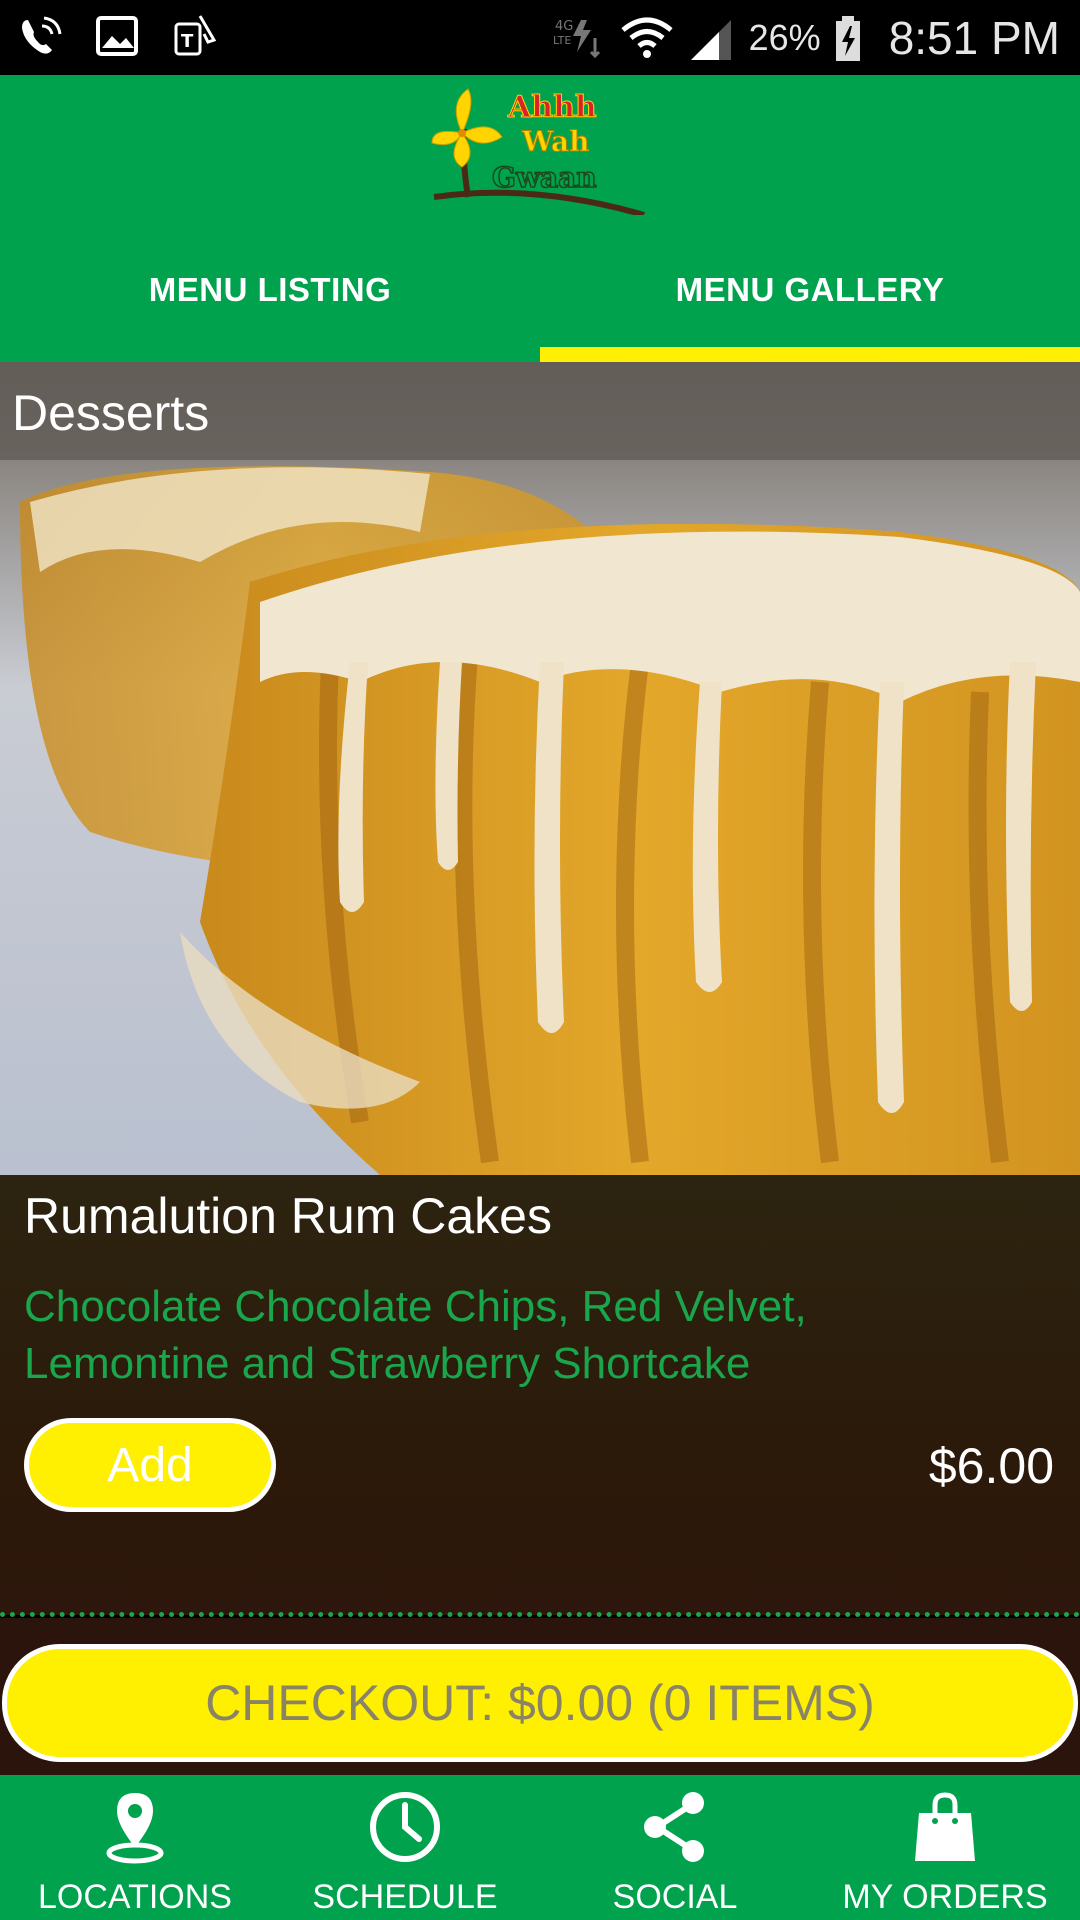  What do you see at coordinates (42, 35) in the screenshot?
I see `wifi-call-icon` at bounding box center [42, 35].